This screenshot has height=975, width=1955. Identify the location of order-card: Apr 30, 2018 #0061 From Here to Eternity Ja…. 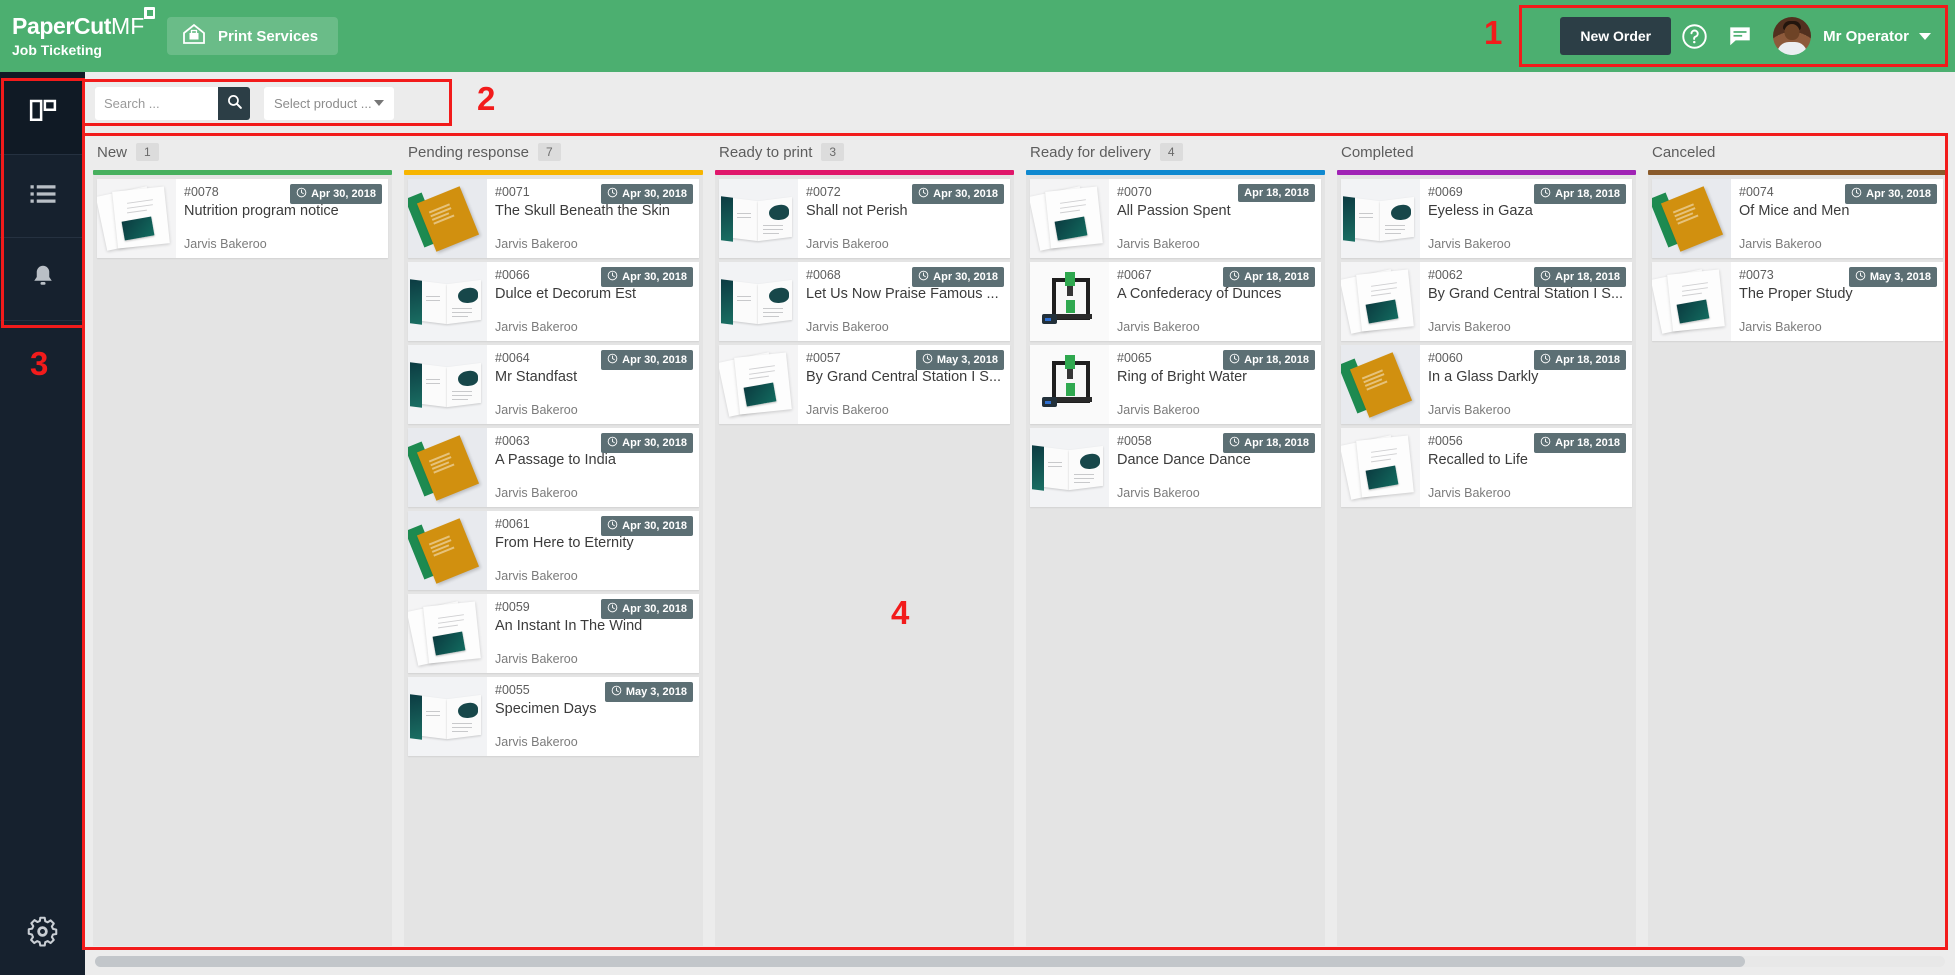
(553, 550).